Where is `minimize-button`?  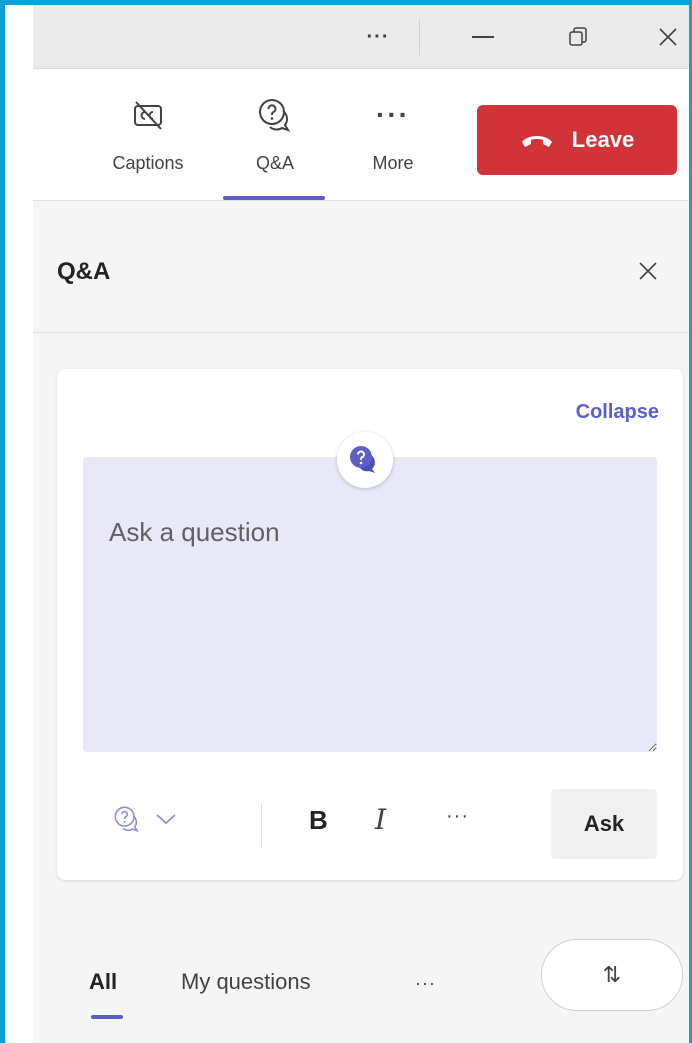
minimize-button is located at coordinates (483, 37).